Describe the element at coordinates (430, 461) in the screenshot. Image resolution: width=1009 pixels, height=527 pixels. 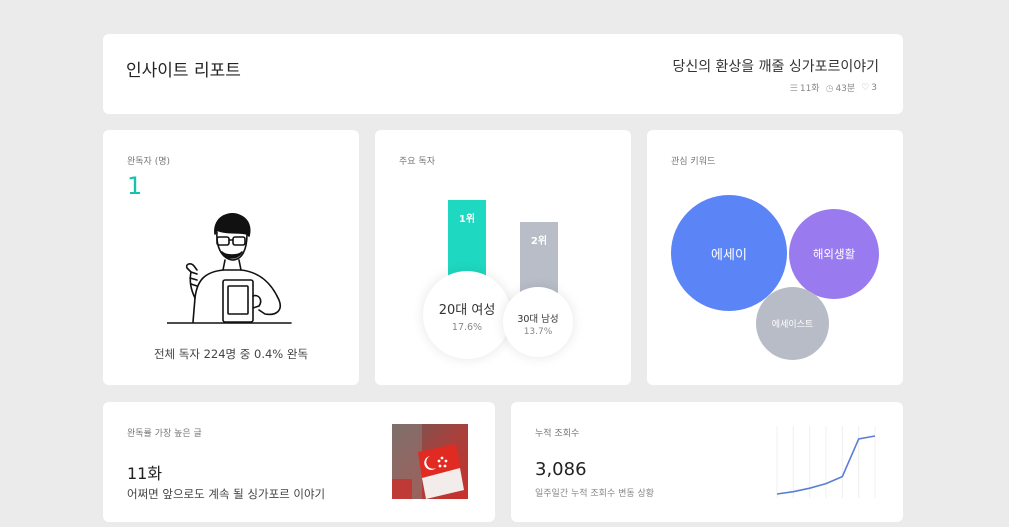
I see `post-thumbnail` at that location.